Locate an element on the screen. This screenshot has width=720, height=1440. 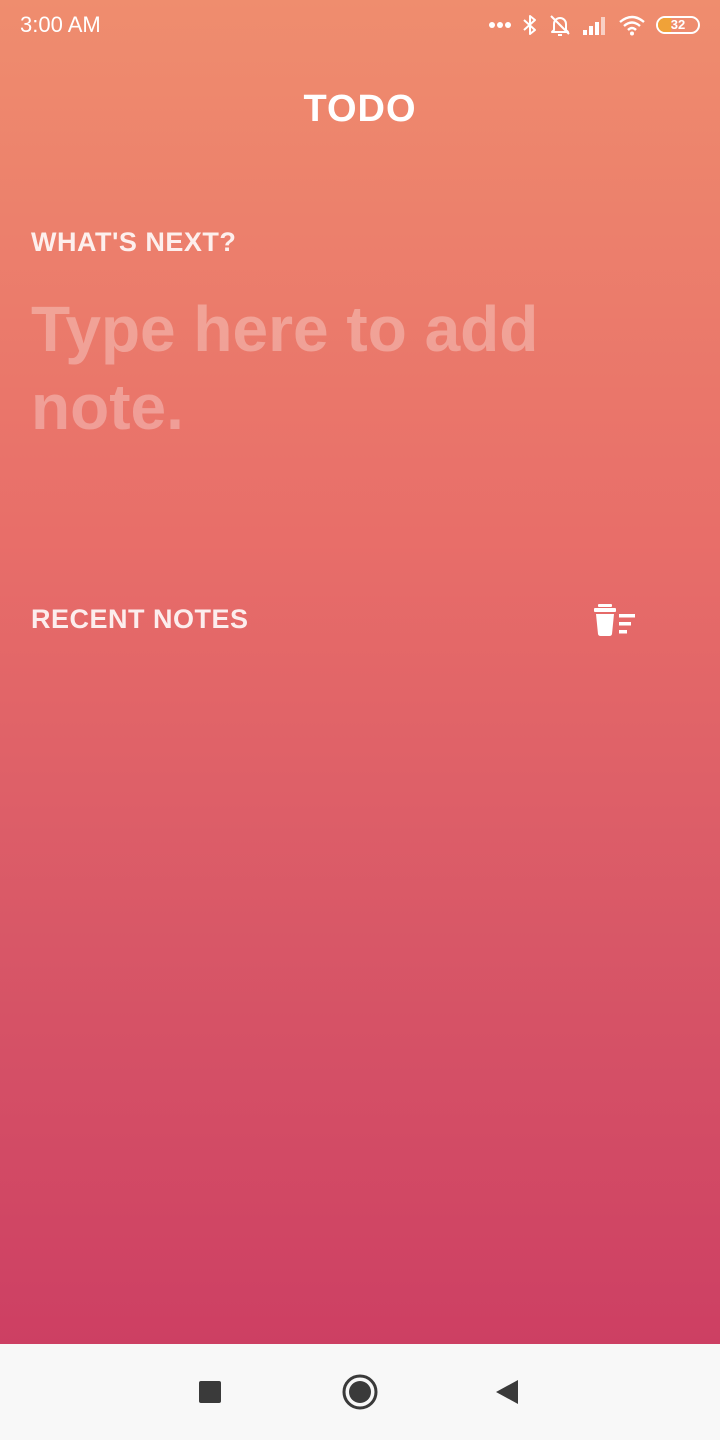
home-circle-icon is located at coordinates (360, 1392).